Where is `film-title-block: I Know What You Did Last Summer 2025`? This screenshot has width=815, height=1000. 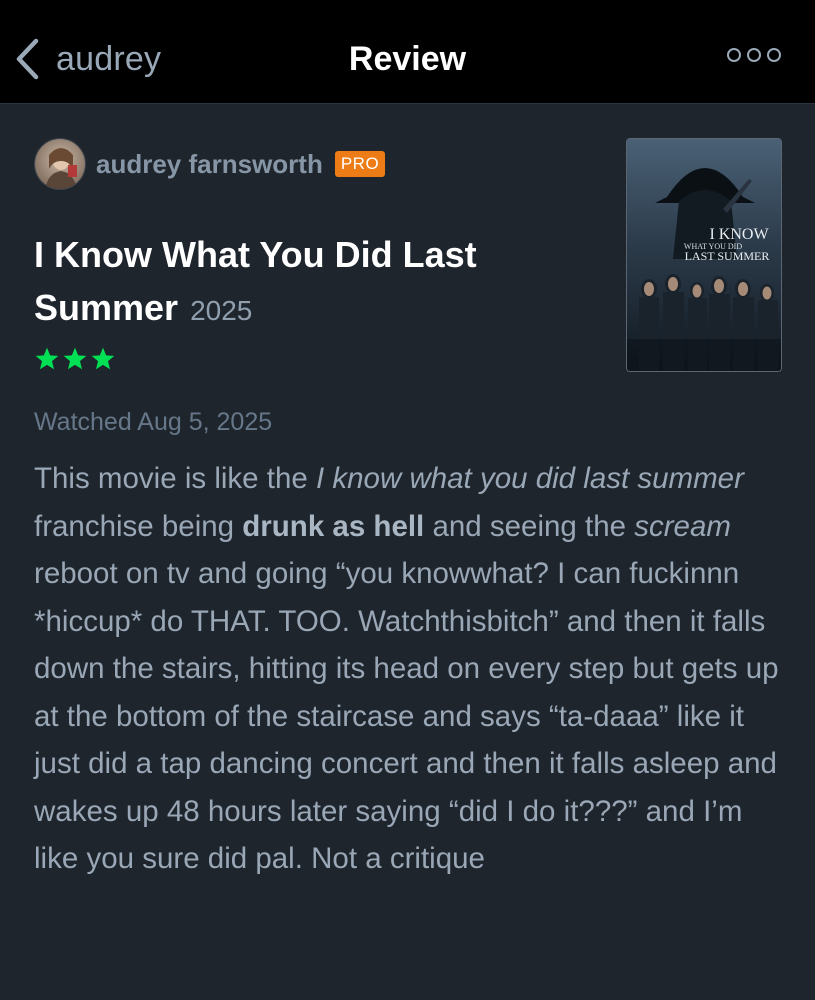
film-title-block: I Know What You Did Last Summer 2025 is located at coordinates (314, 282).